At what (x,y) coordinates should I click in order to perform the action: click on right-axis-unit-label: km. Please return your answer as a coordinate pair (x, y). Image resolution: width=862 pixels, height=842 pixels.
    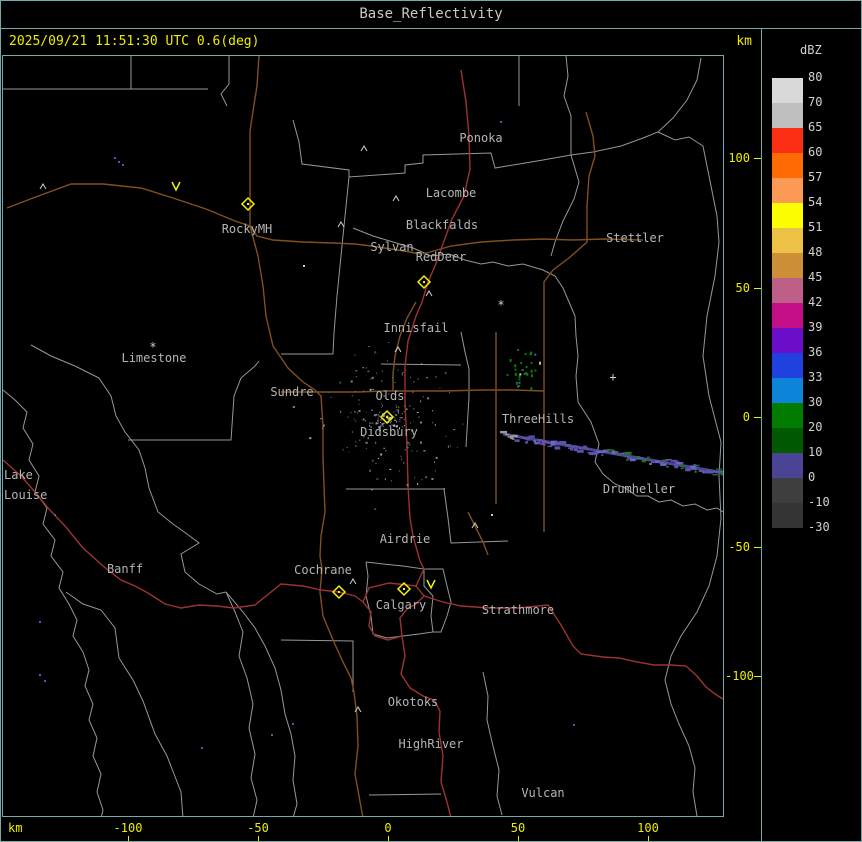
    Looking at the image, I should click on (744, 41).